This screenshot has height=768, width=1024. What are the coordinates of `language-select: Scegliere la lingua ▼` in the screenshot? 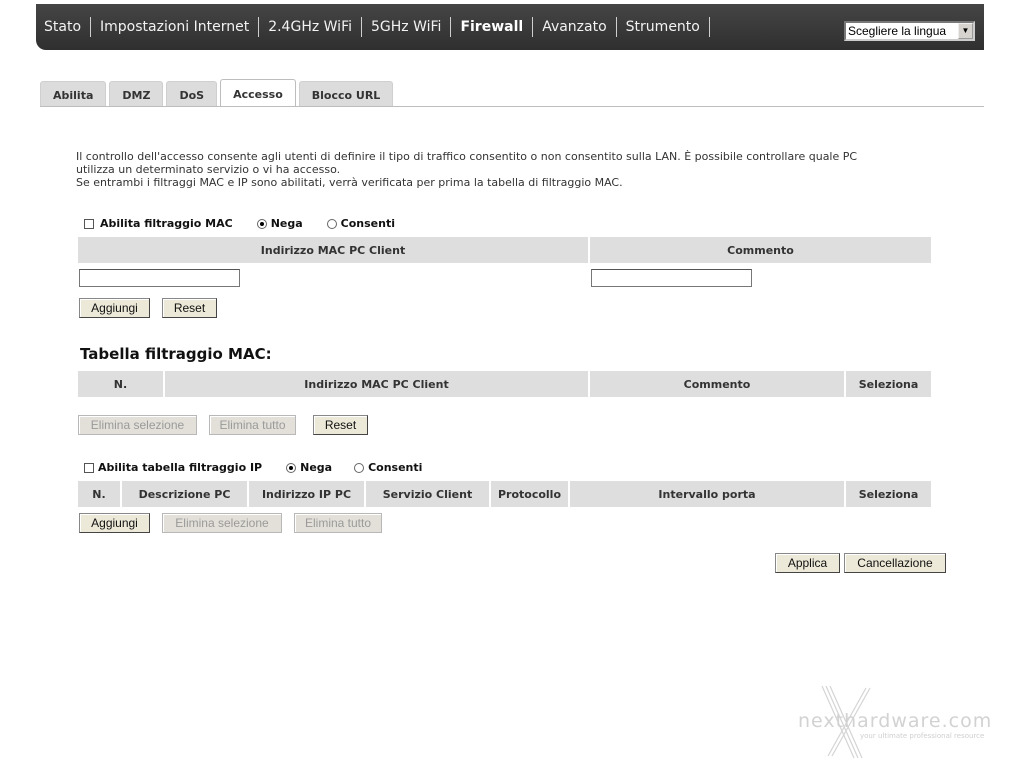 It's located at (909, 31).